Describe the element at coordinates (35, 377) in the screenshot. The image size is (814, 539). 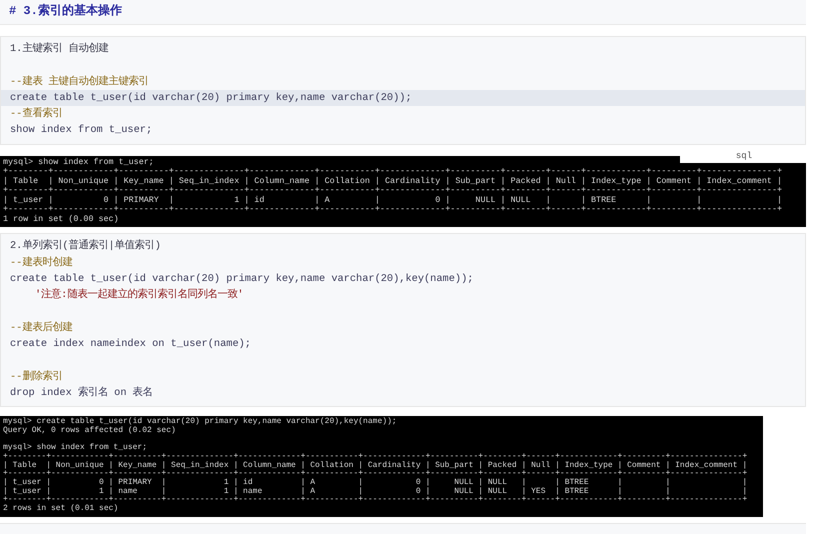
I see `code-comment: --删除索引` at that location.